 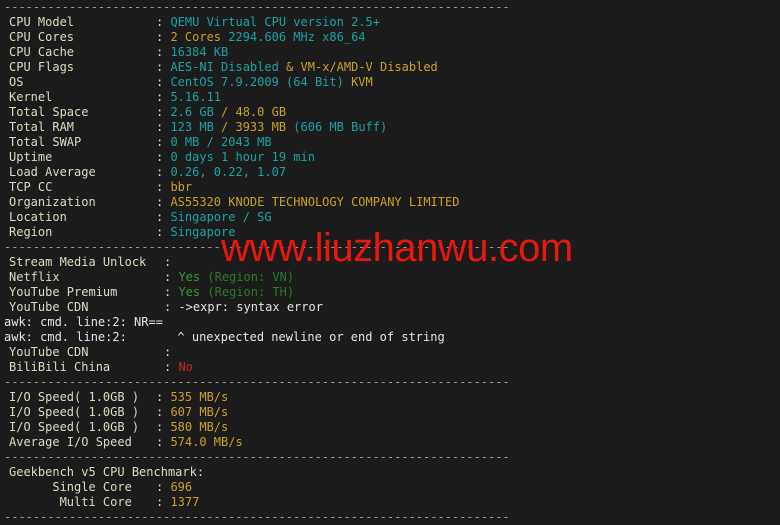 I want to click on label-geekbench-single-core: Single Core, so click(x=70, y=487).